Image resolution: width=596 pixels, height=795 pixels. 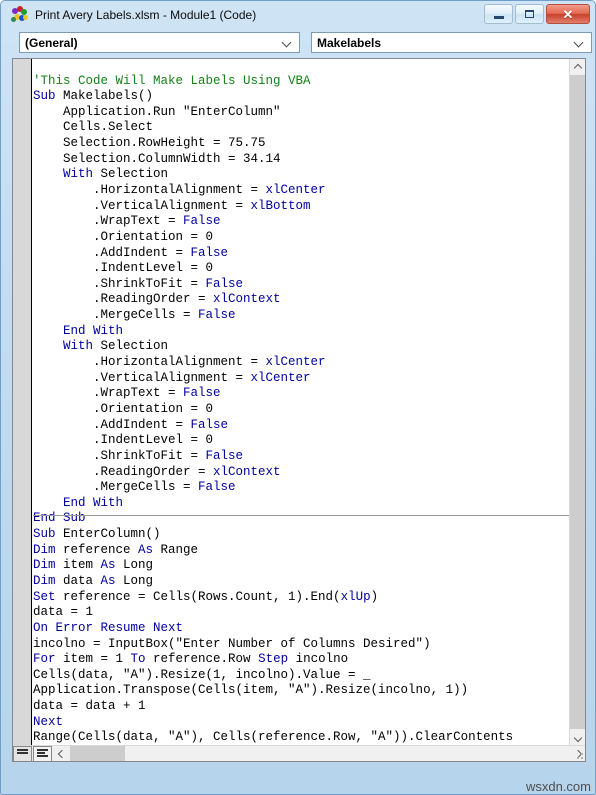 I want to click on code-line: Dim reference As Range, so click(x=116, y=549).